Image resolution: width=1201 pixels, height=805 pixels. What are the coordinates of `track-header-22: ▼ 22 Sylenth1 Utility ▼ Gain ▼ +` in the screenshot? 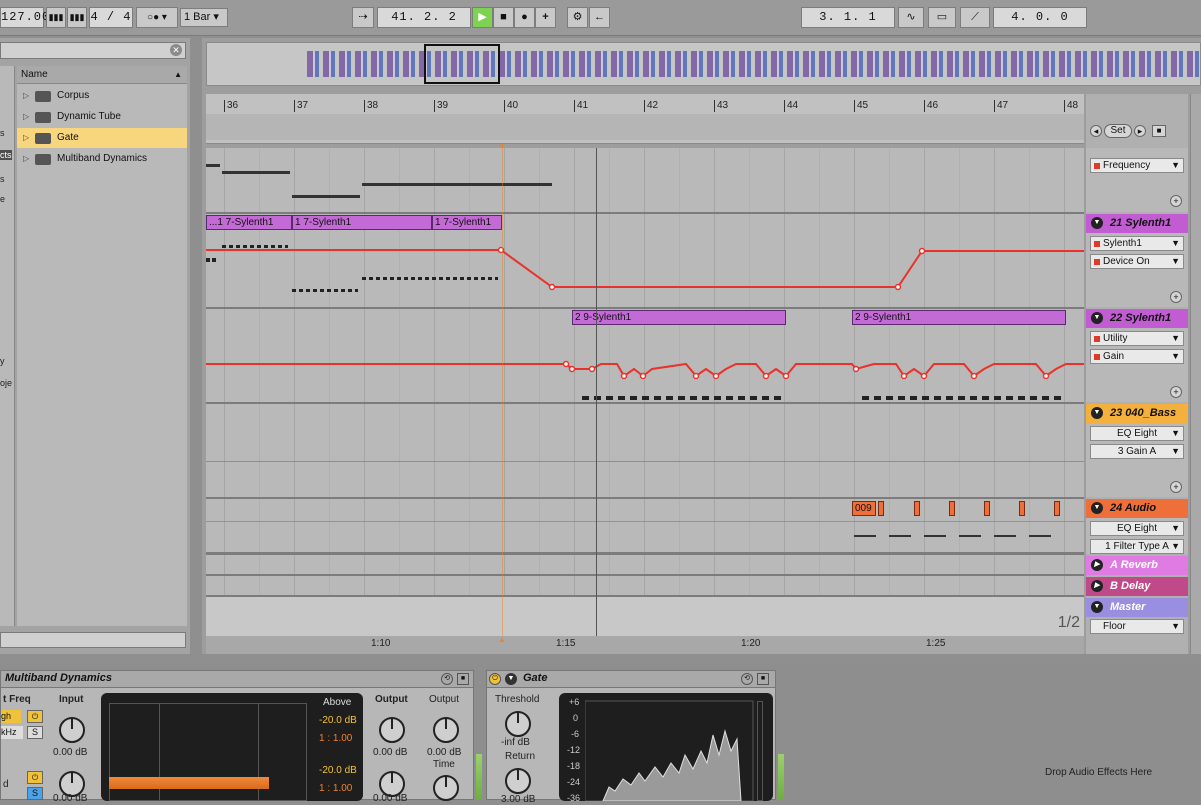 It's located at (1137, 355).